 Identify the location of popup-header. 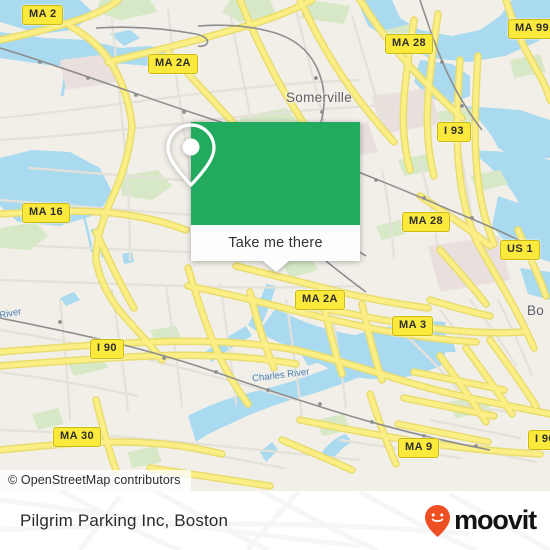
(263, 173).